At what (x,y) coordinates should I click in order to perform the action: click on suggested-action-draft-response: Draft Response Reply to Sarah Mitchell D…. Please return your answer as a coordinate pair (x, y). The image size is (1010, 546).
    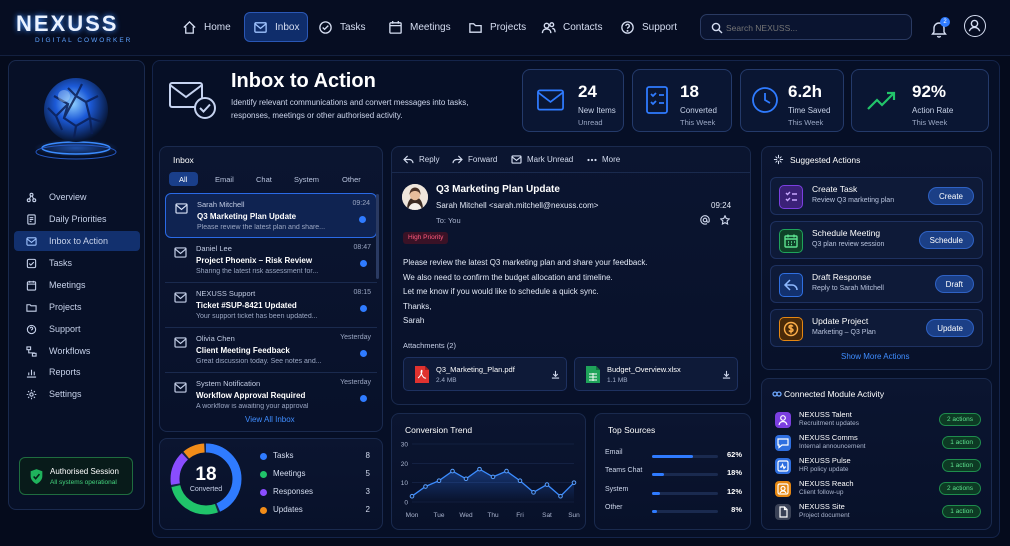
    Looking at the image, I should click on (876, 284).